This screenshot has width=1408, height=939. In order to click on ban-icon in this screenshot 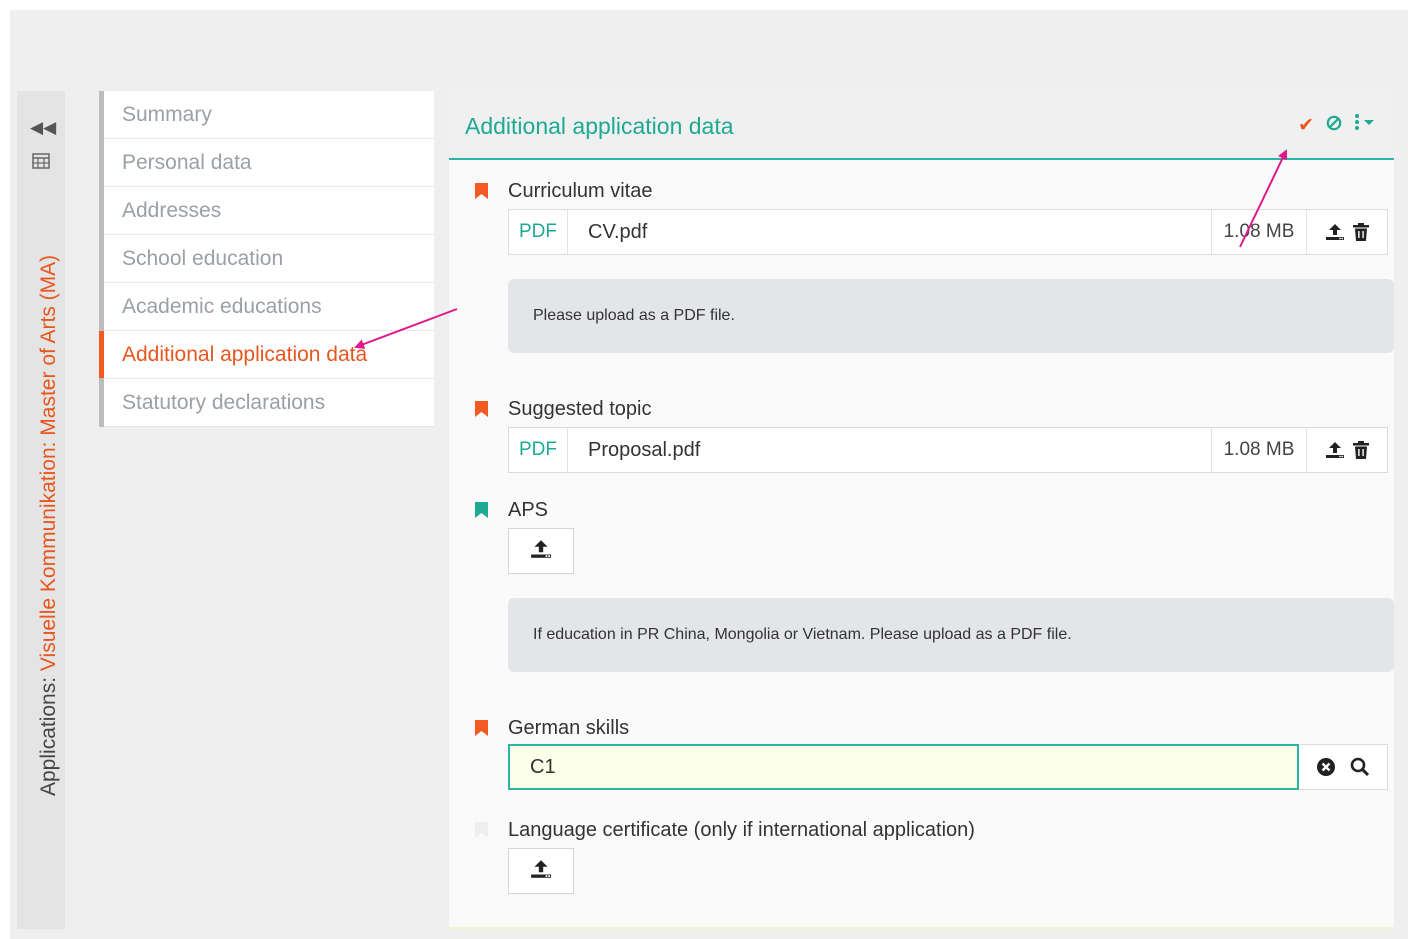, I will do `click(1334, 125)`.